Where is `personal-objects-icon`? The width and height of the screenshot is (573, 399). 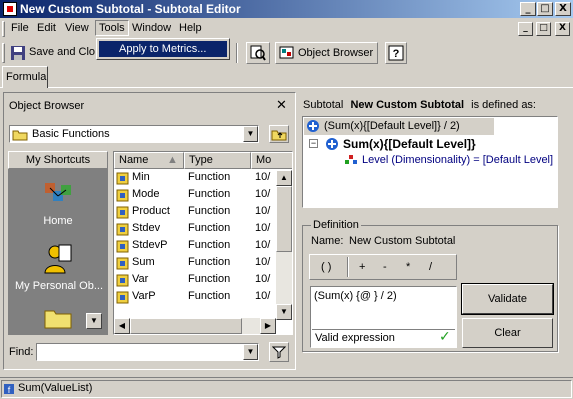
personal-objects-icon is located at coordinates (58, 259).